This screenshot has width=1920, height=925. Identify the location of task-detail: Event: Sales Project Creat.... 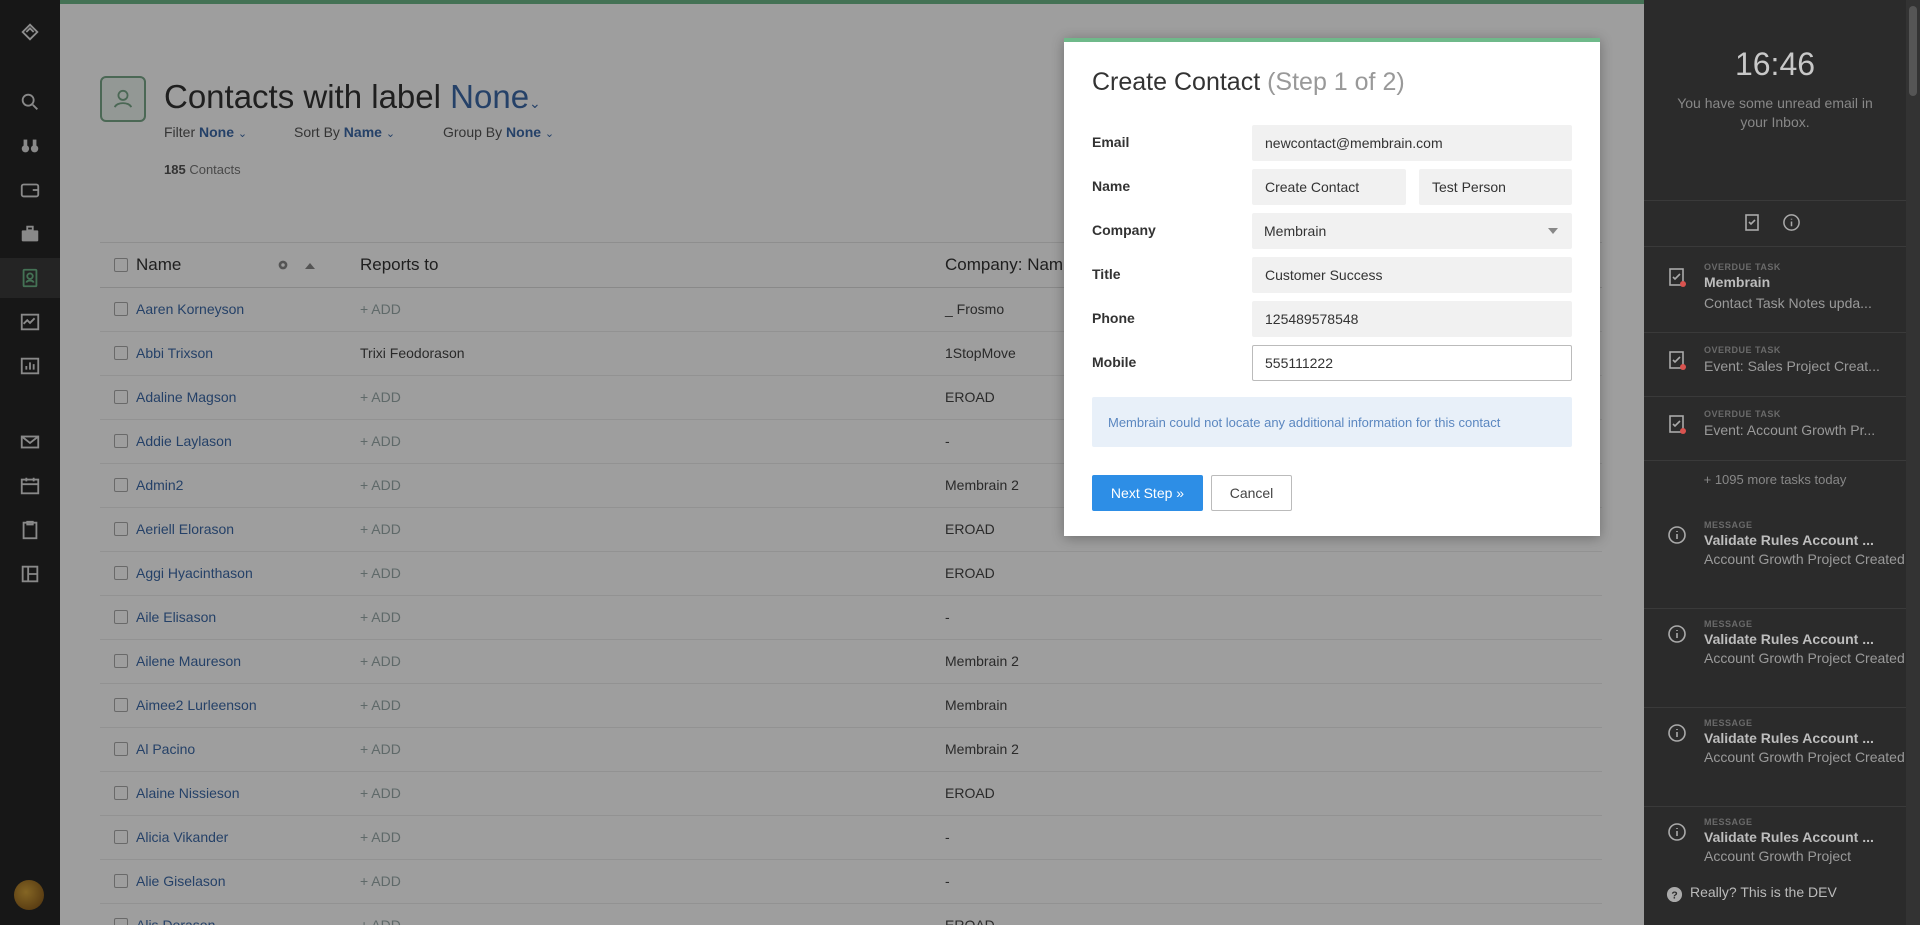
(1792, 366).